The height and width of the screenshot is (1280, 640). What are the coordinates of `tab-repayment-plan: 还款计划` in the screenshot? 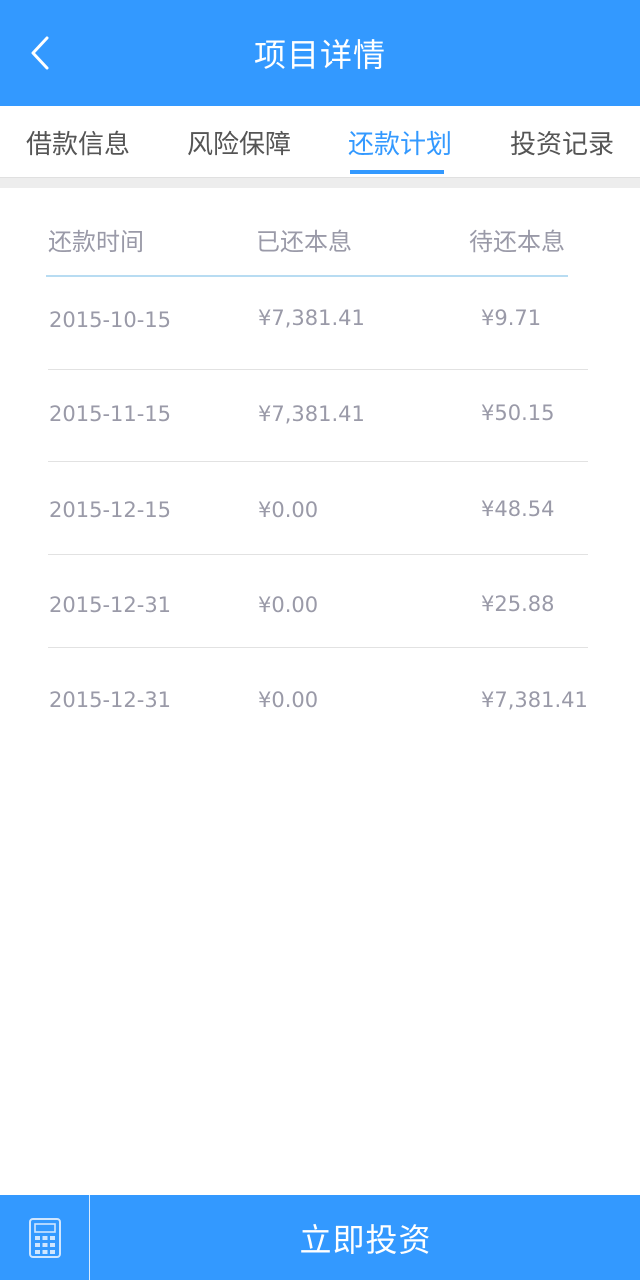 It's located at (400, 142).